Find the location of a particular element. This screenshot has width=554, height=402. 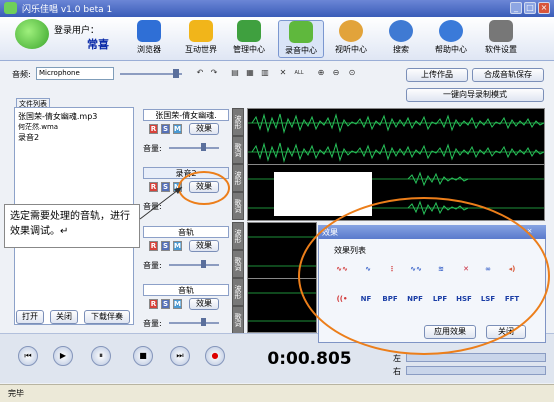

audio-input-value: Microphone is located at coordinates (59, 73).